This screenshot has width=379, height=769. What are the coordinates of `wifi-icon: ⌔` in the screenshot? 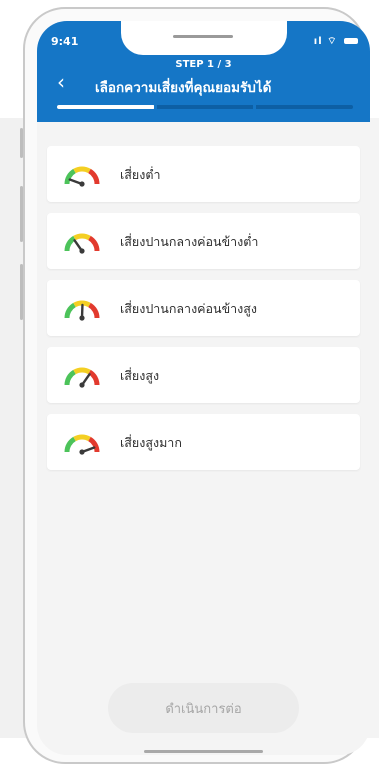 It's located at (332, 41).